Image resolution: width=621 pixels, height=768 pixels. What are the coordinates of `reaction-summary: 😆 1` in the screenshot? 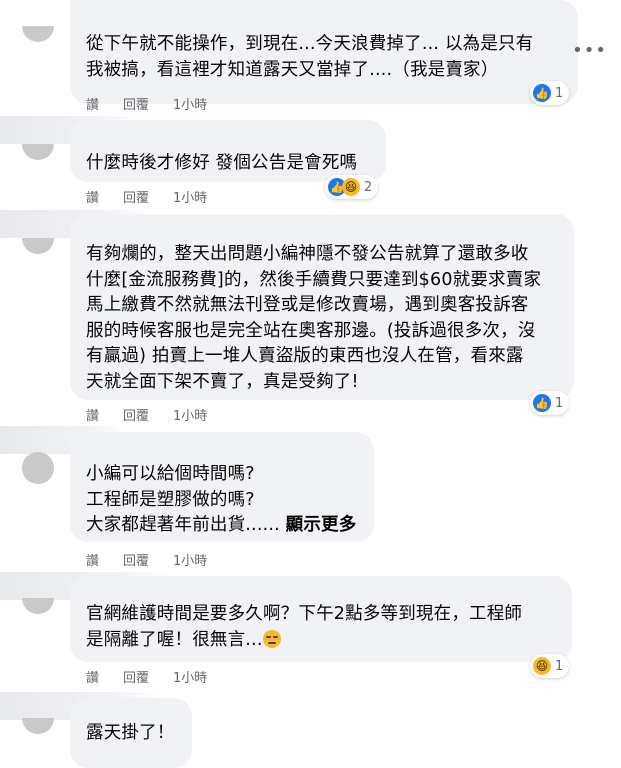 It's located at (550, 666).